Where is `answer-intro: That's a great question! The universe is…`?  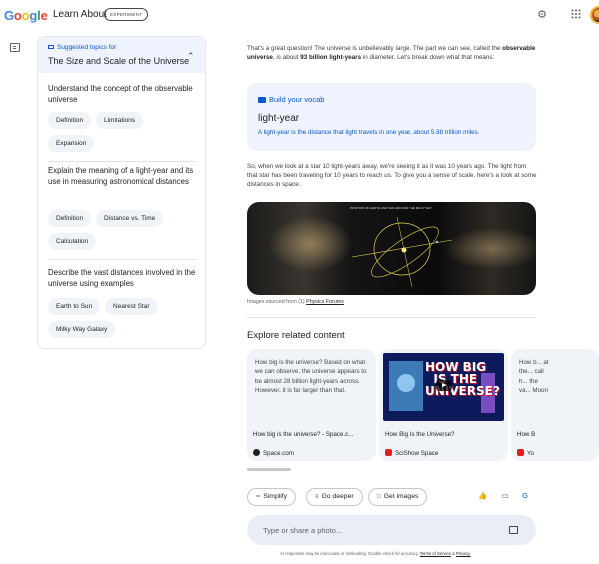
answer-intro: That's a great question! The universe is… is located at coordinates (392, 53).